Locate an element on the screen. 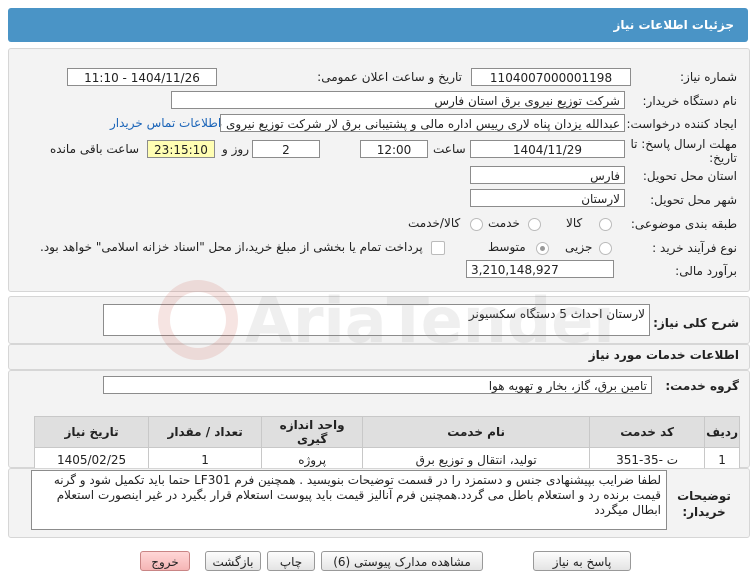 This screenshot has width=755, height=588. col-date: تاریخ نیاز is located at coordinates (91, 432).